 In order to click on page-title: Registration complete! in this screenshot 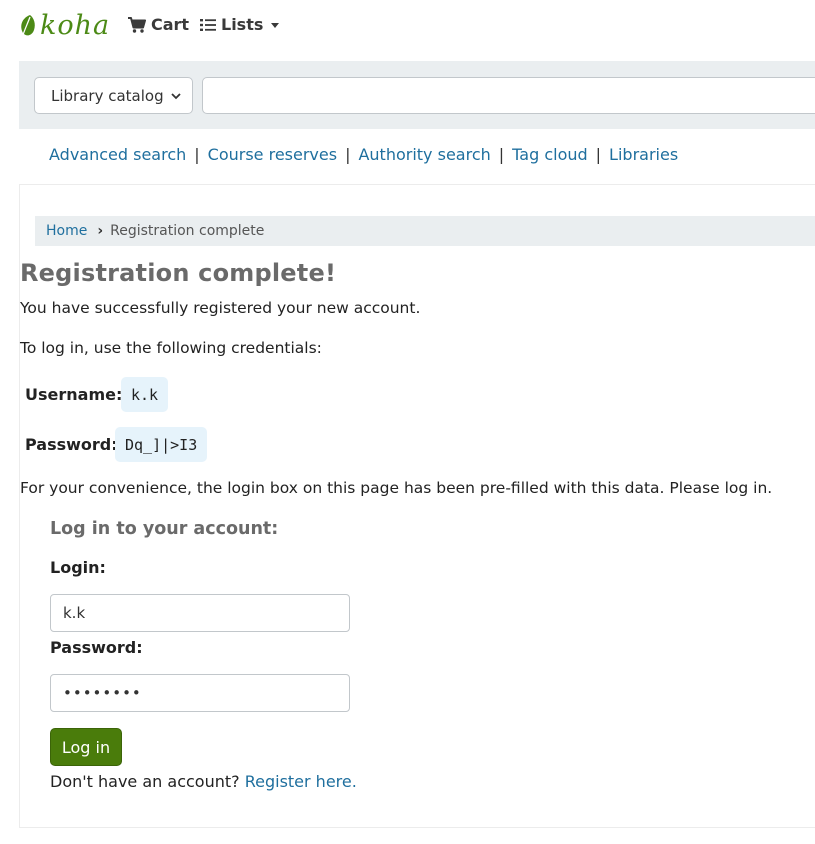, I will do `click(178, 273)`.